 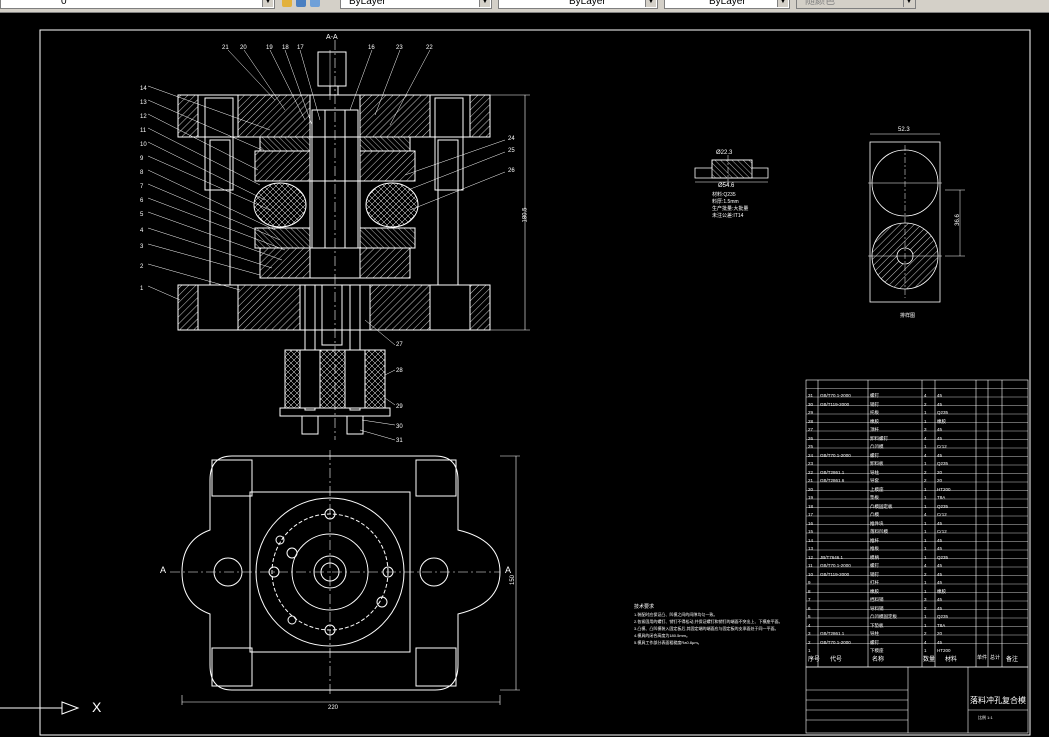 What do you see at coordinates (809, 608) in the screenshot?
I see `bom-cell-no: 6` at bounding box center [809, 608].